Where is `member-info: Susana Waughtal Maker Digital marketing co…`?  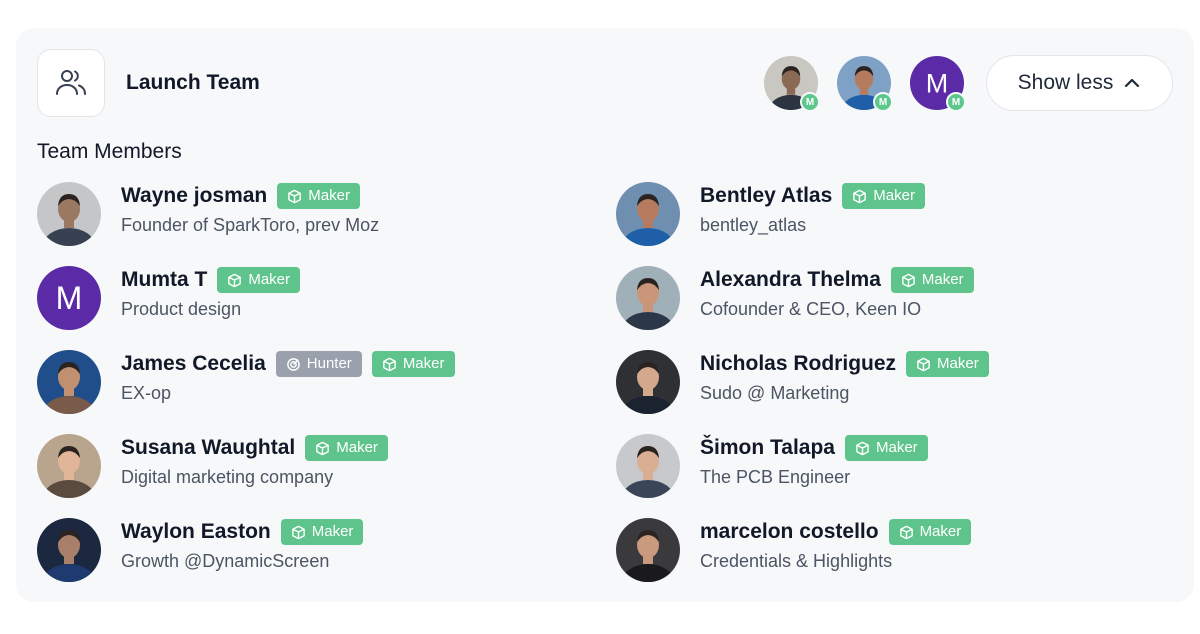
member-info: Susana Waughtal Maker Digital marketing co… is located at coordinates (254, 461).